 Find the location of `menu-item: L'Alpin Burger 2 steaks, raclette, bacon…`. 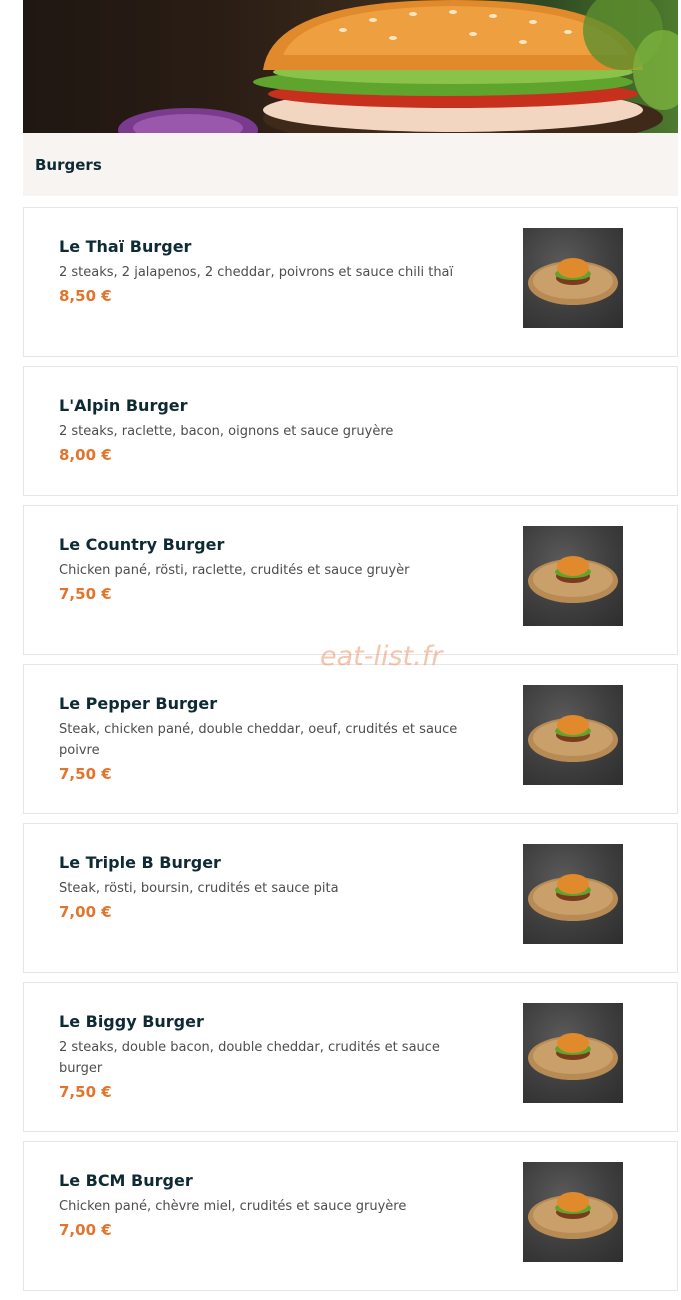

menu-item: L'Alpin Burger 2 steaks, raclette, bacon… is located at coordinates (350, 431).